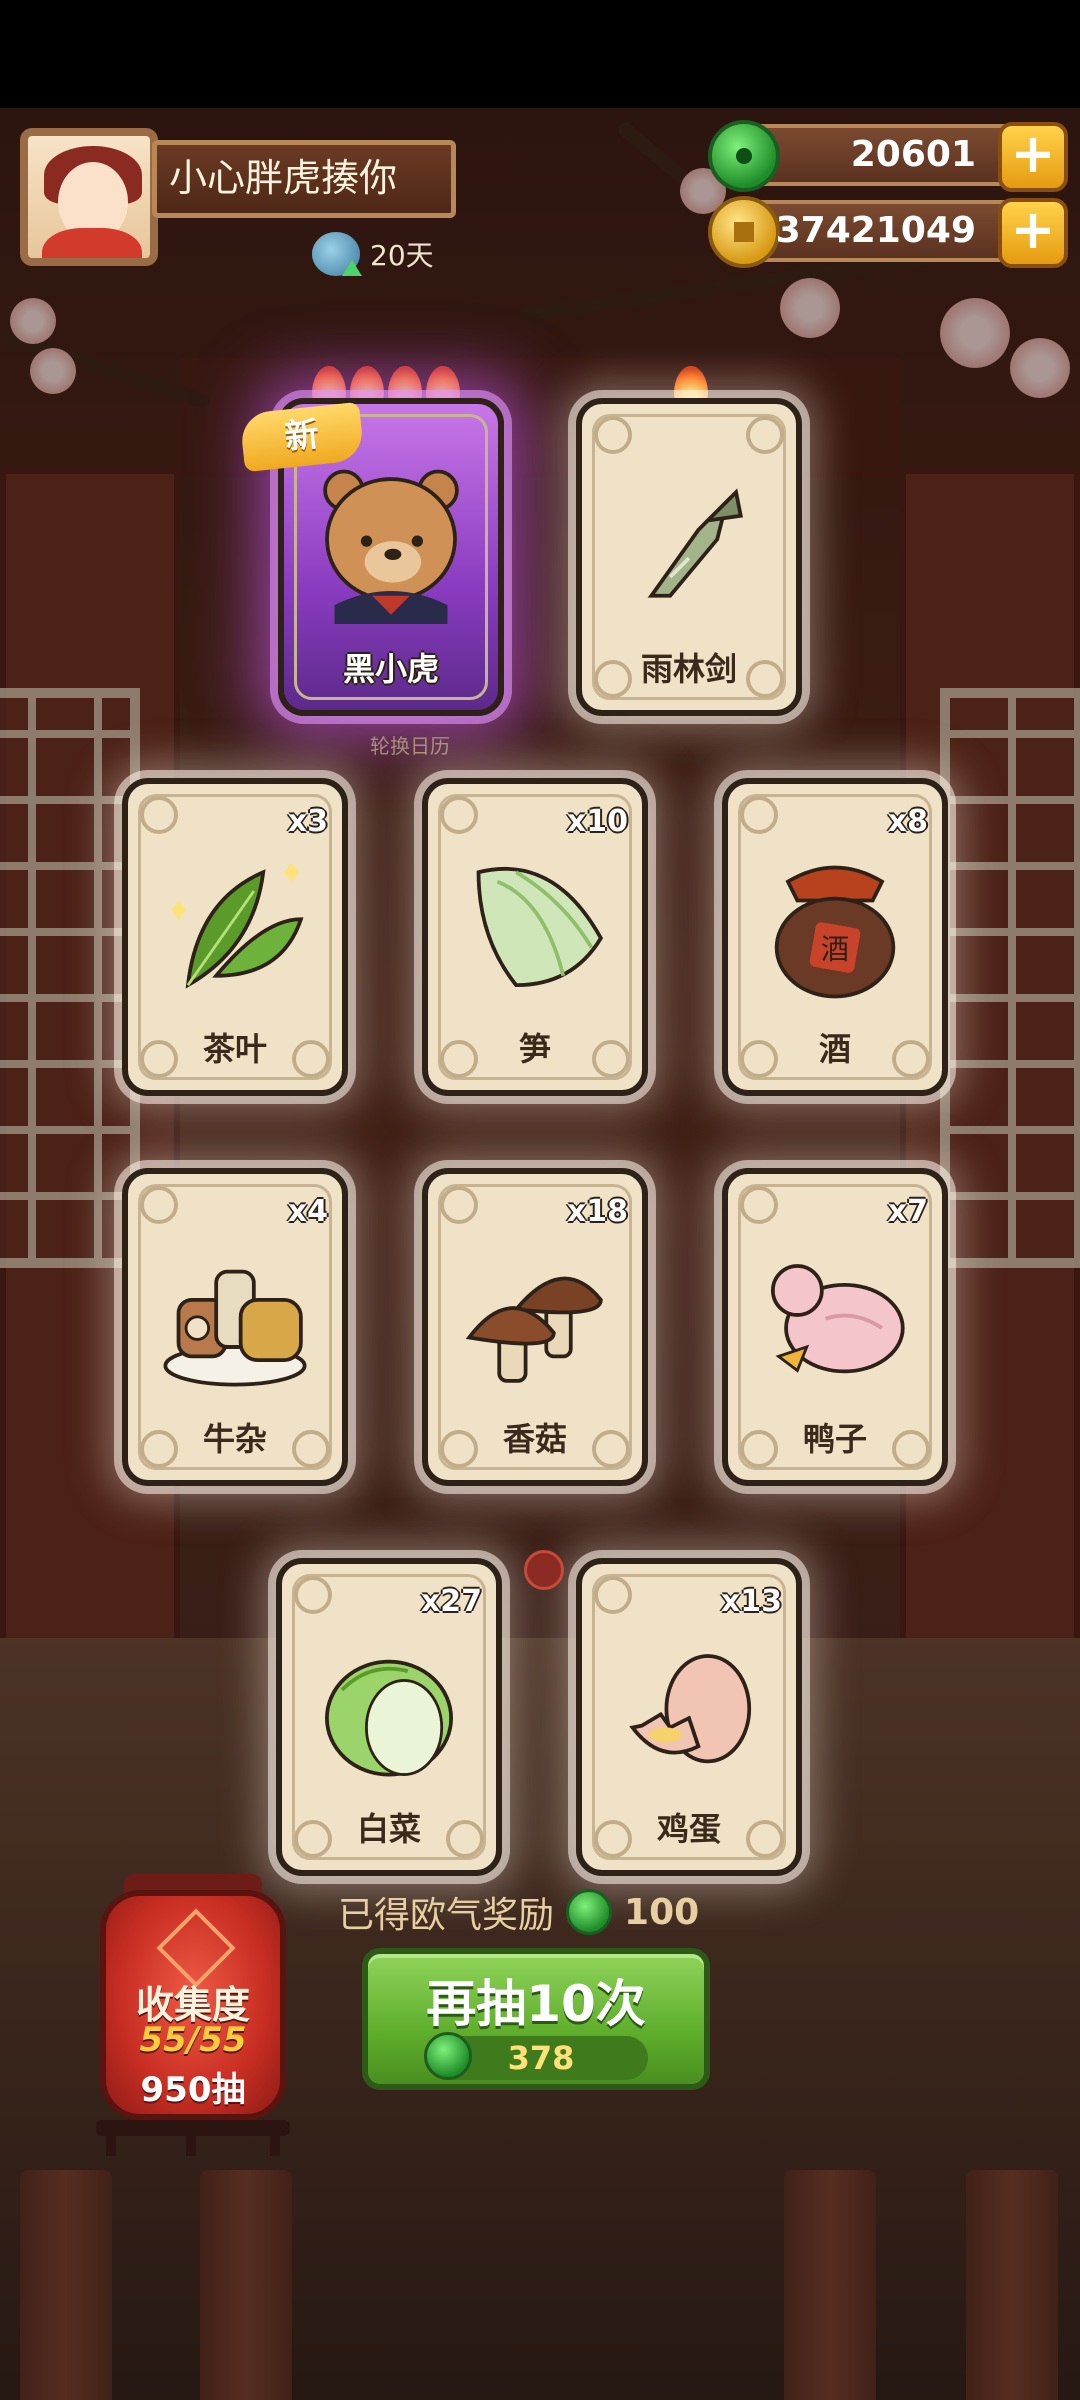 This screenshot has width=1080, height=2400. Describe the element at coordinates (89, 197) in the screenshot. I see `player-avatar` at that location.